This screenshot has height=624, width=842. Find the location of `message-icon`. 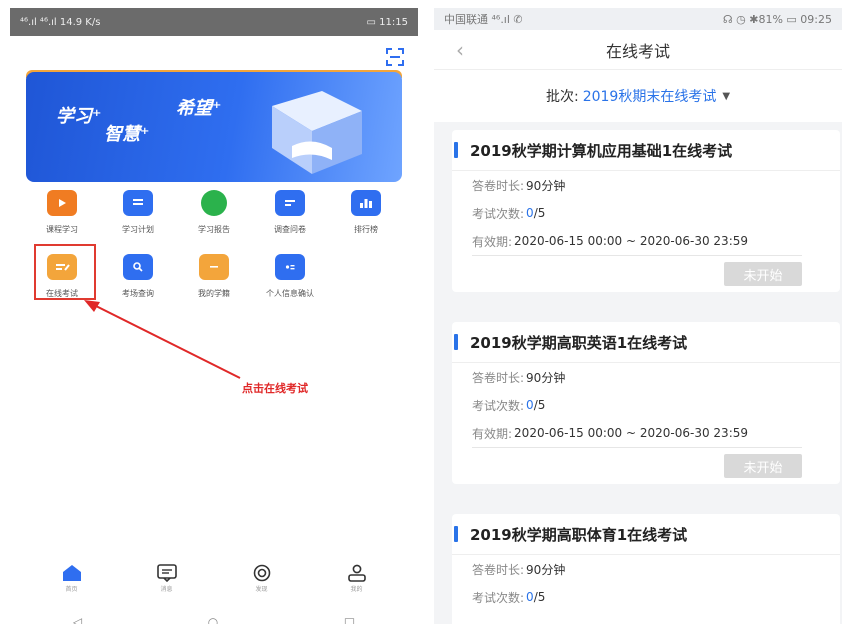

message-icon is located at coordinates (166, 573).